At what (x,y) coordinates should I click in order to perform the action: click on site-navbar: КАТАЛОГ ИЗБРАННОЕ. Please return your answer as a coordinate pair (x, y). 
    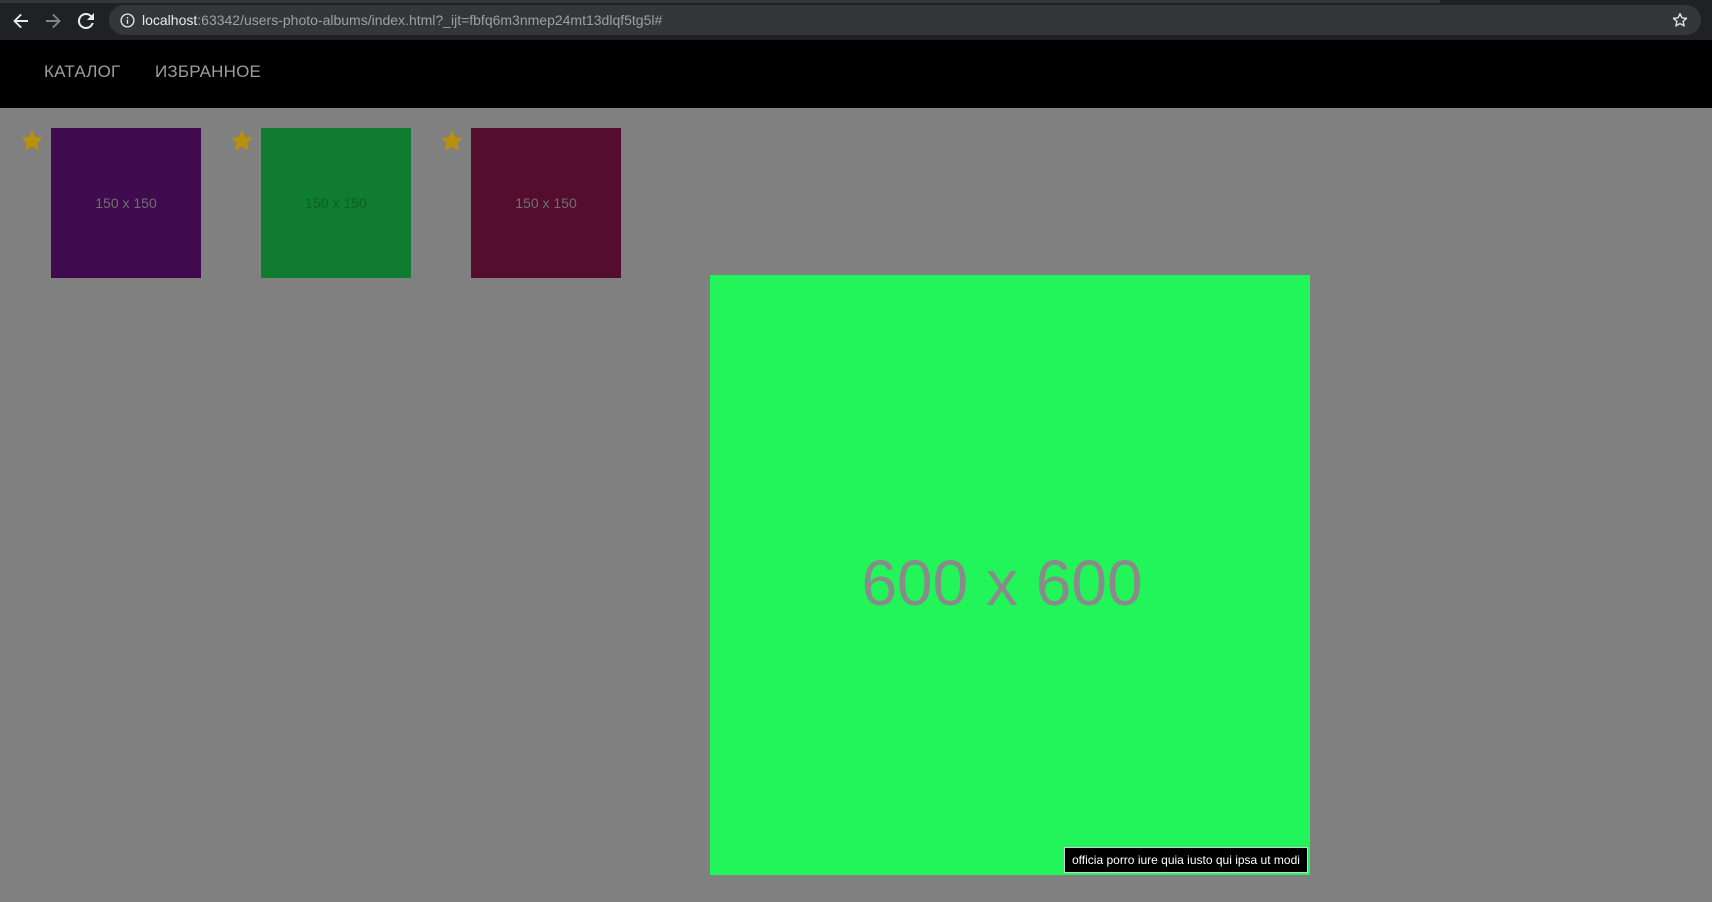
    Looking at the image, I should click on (856, 74).